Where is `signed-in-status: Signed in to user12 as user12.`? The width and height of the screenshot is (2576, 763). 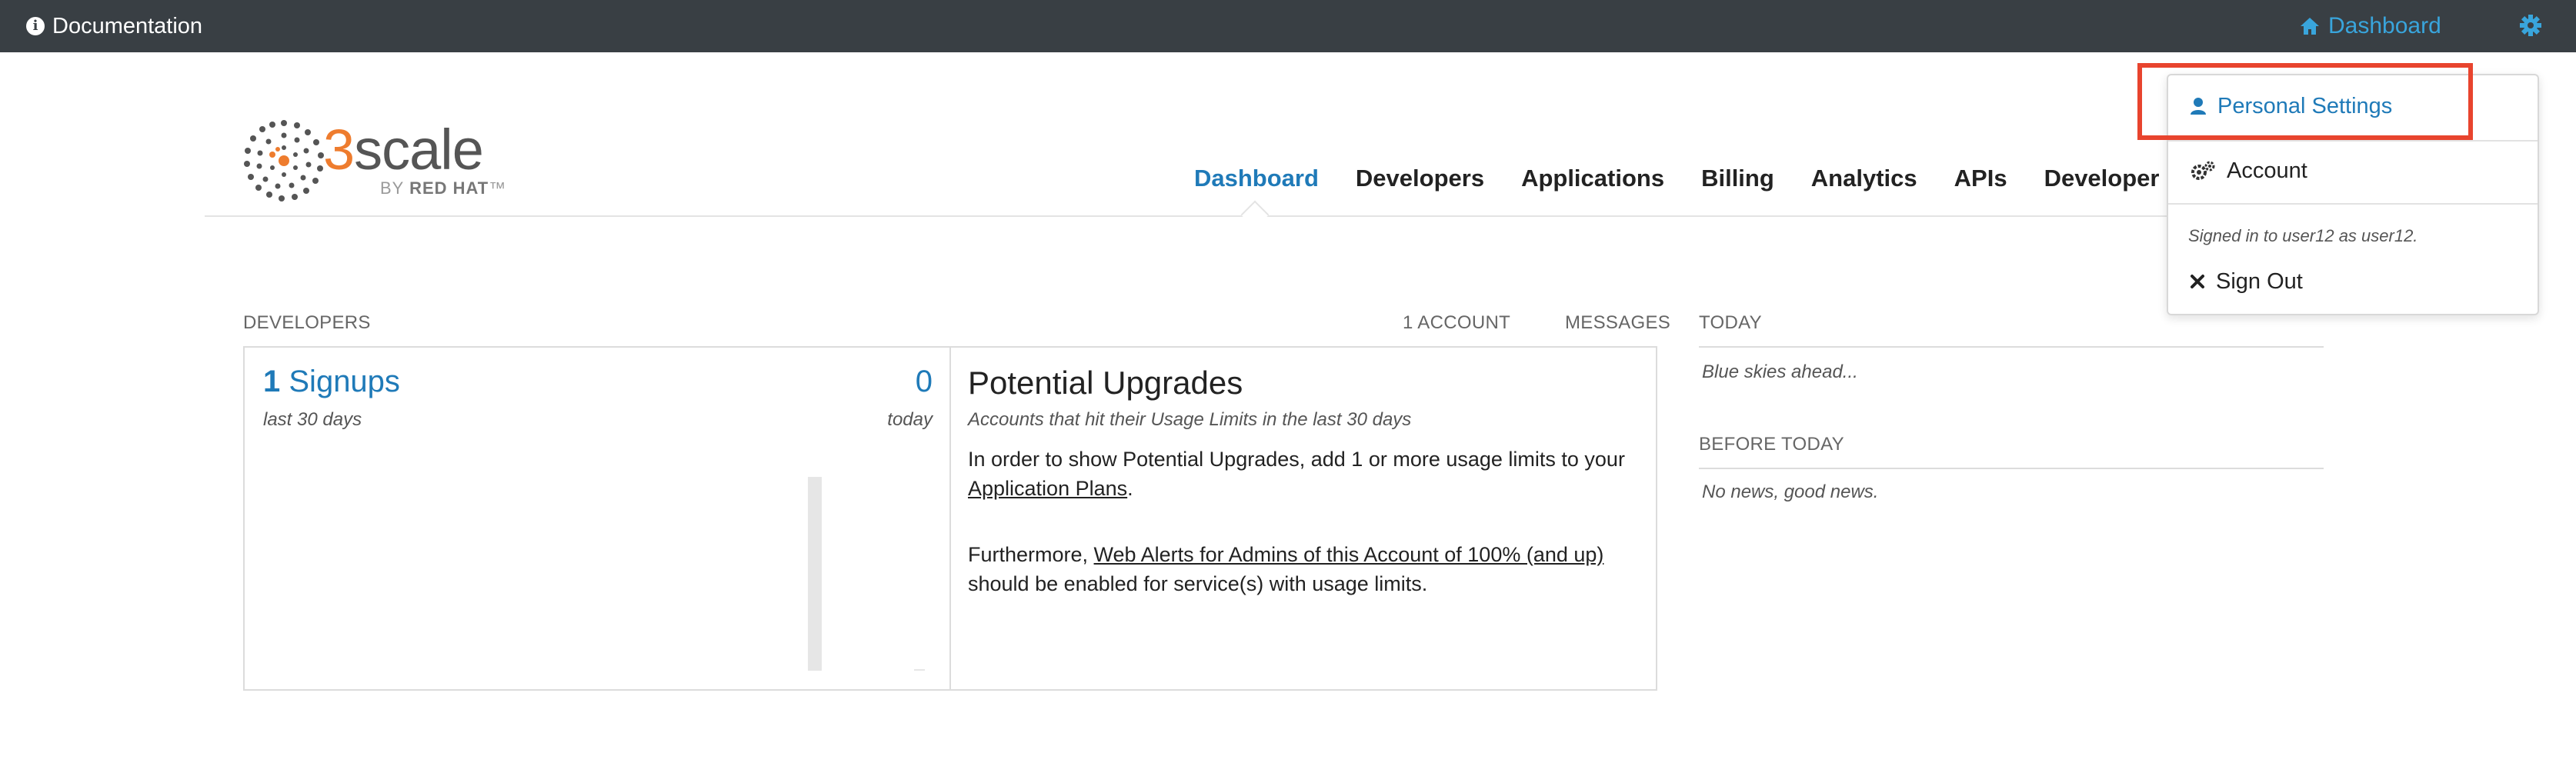 signed-in-status: Signed in to user12 as user12. is located at coordinates (2303, 235).